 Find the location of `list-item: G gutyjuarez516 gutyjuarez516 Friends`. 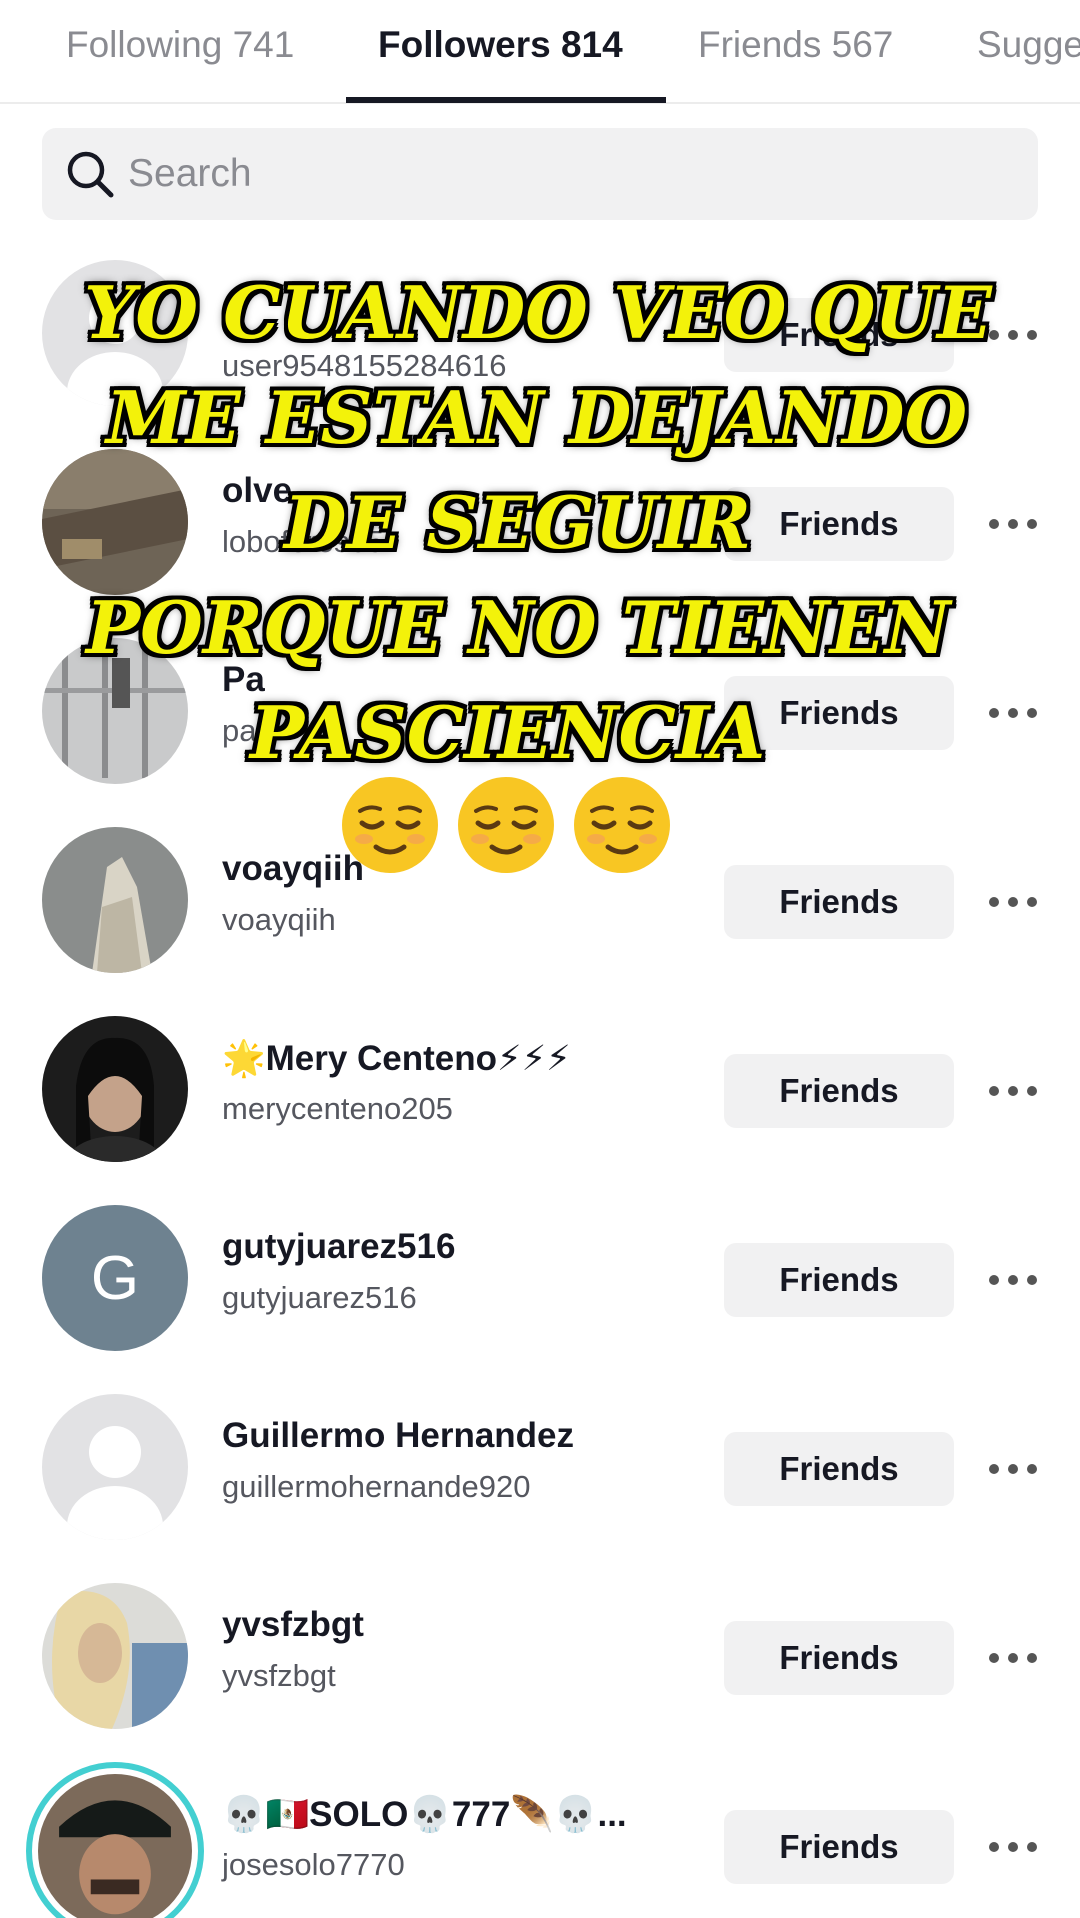

list-item: G gutyjuarez516 gutyjuarez516 Friends is located at coordinates (540, 1279).